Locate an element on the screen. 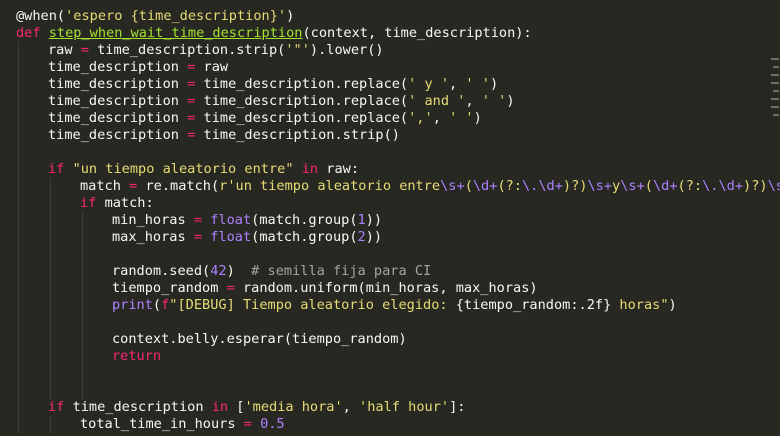 The height and width of the screenshot is (436, 780). code-line: @when('espero {time_description}') is located at coordinates (155, 16).